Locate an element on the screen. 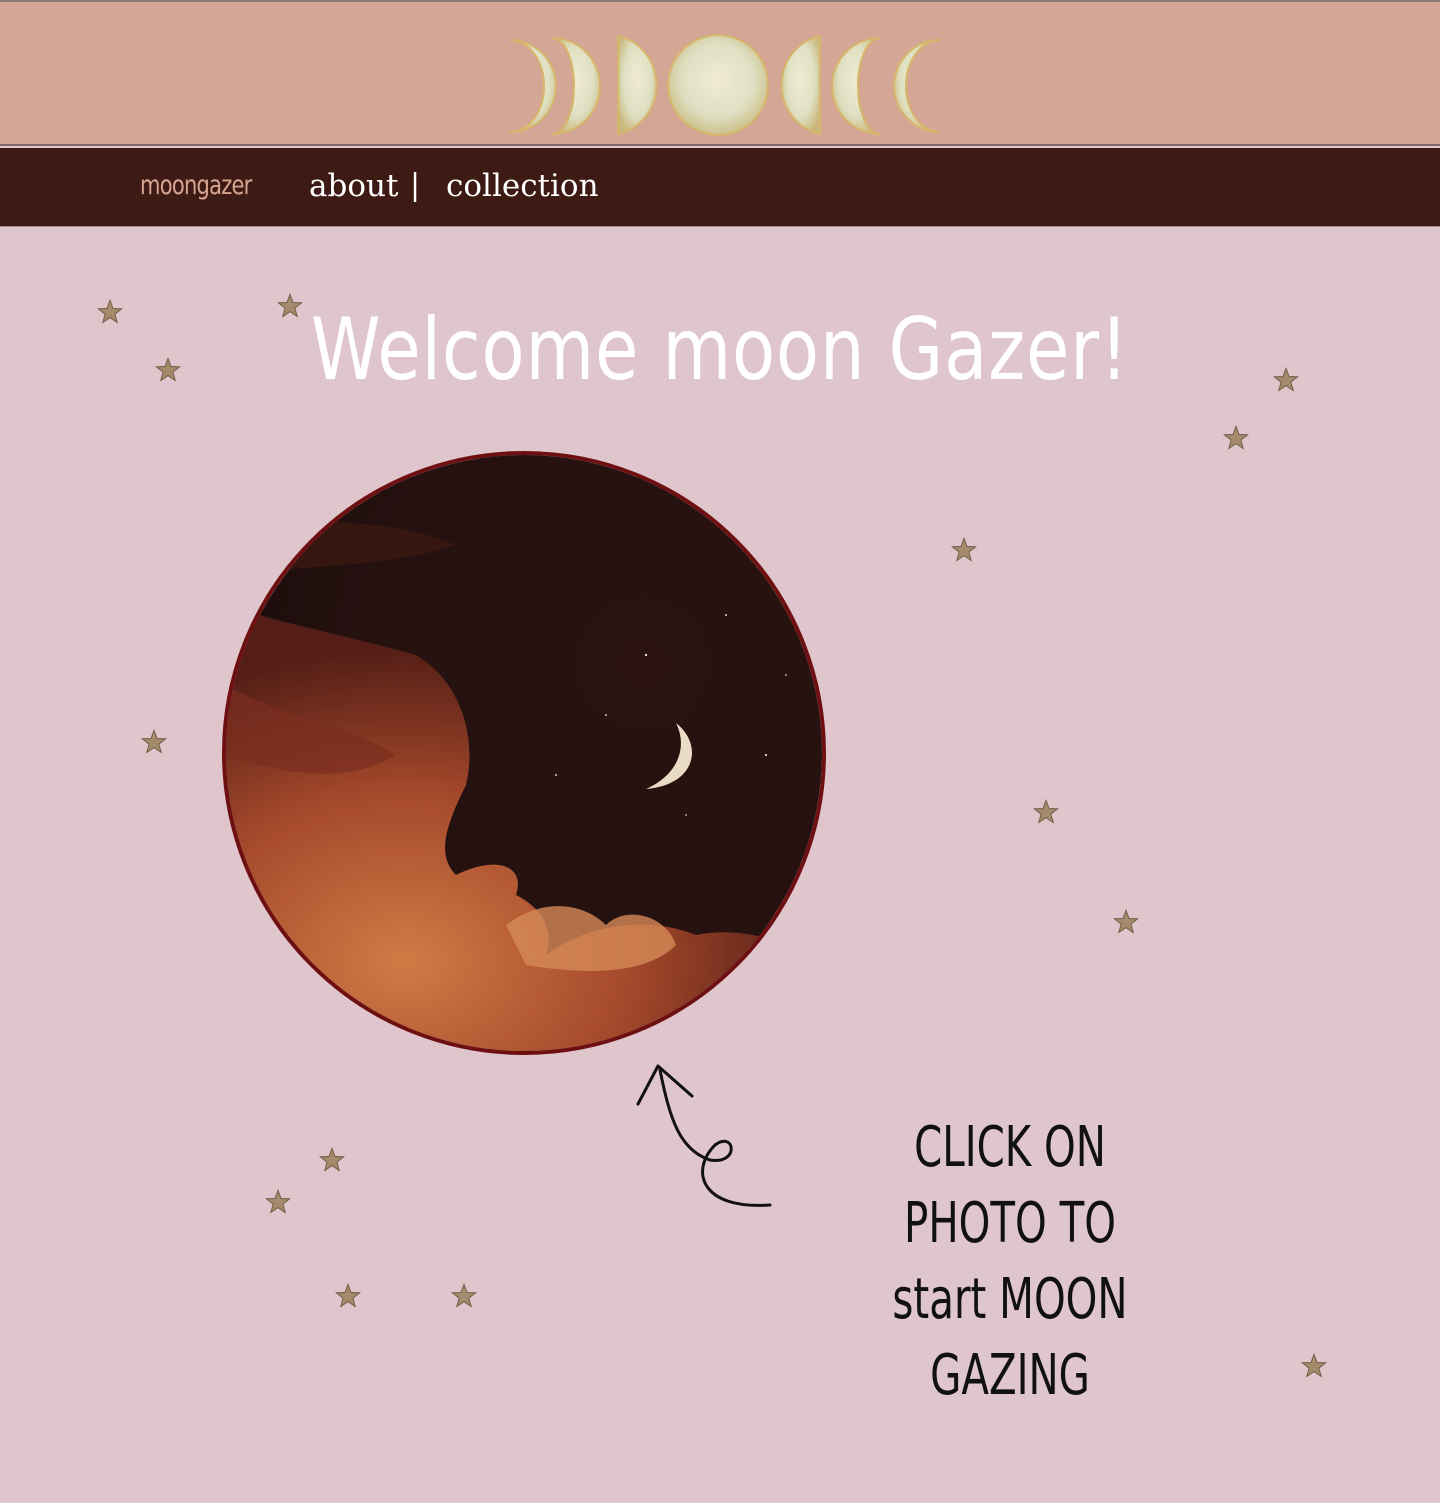  navbar: moongazer about | collection is located at coordinates (720, 187).